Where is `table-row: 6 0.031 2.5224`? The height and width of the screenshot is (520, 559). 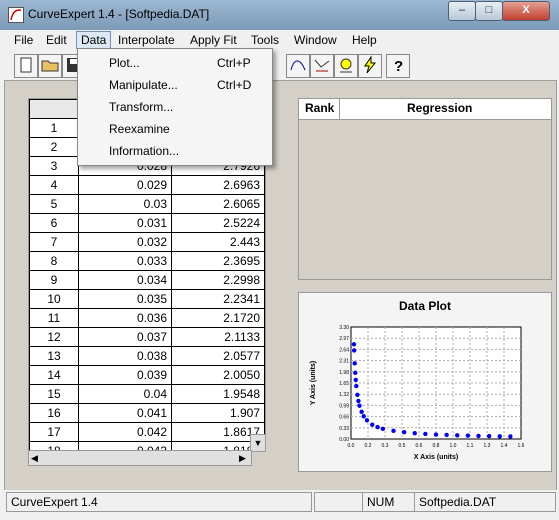 table-row: 6 0.031 2.5224 is located at coordinates (147, 223).